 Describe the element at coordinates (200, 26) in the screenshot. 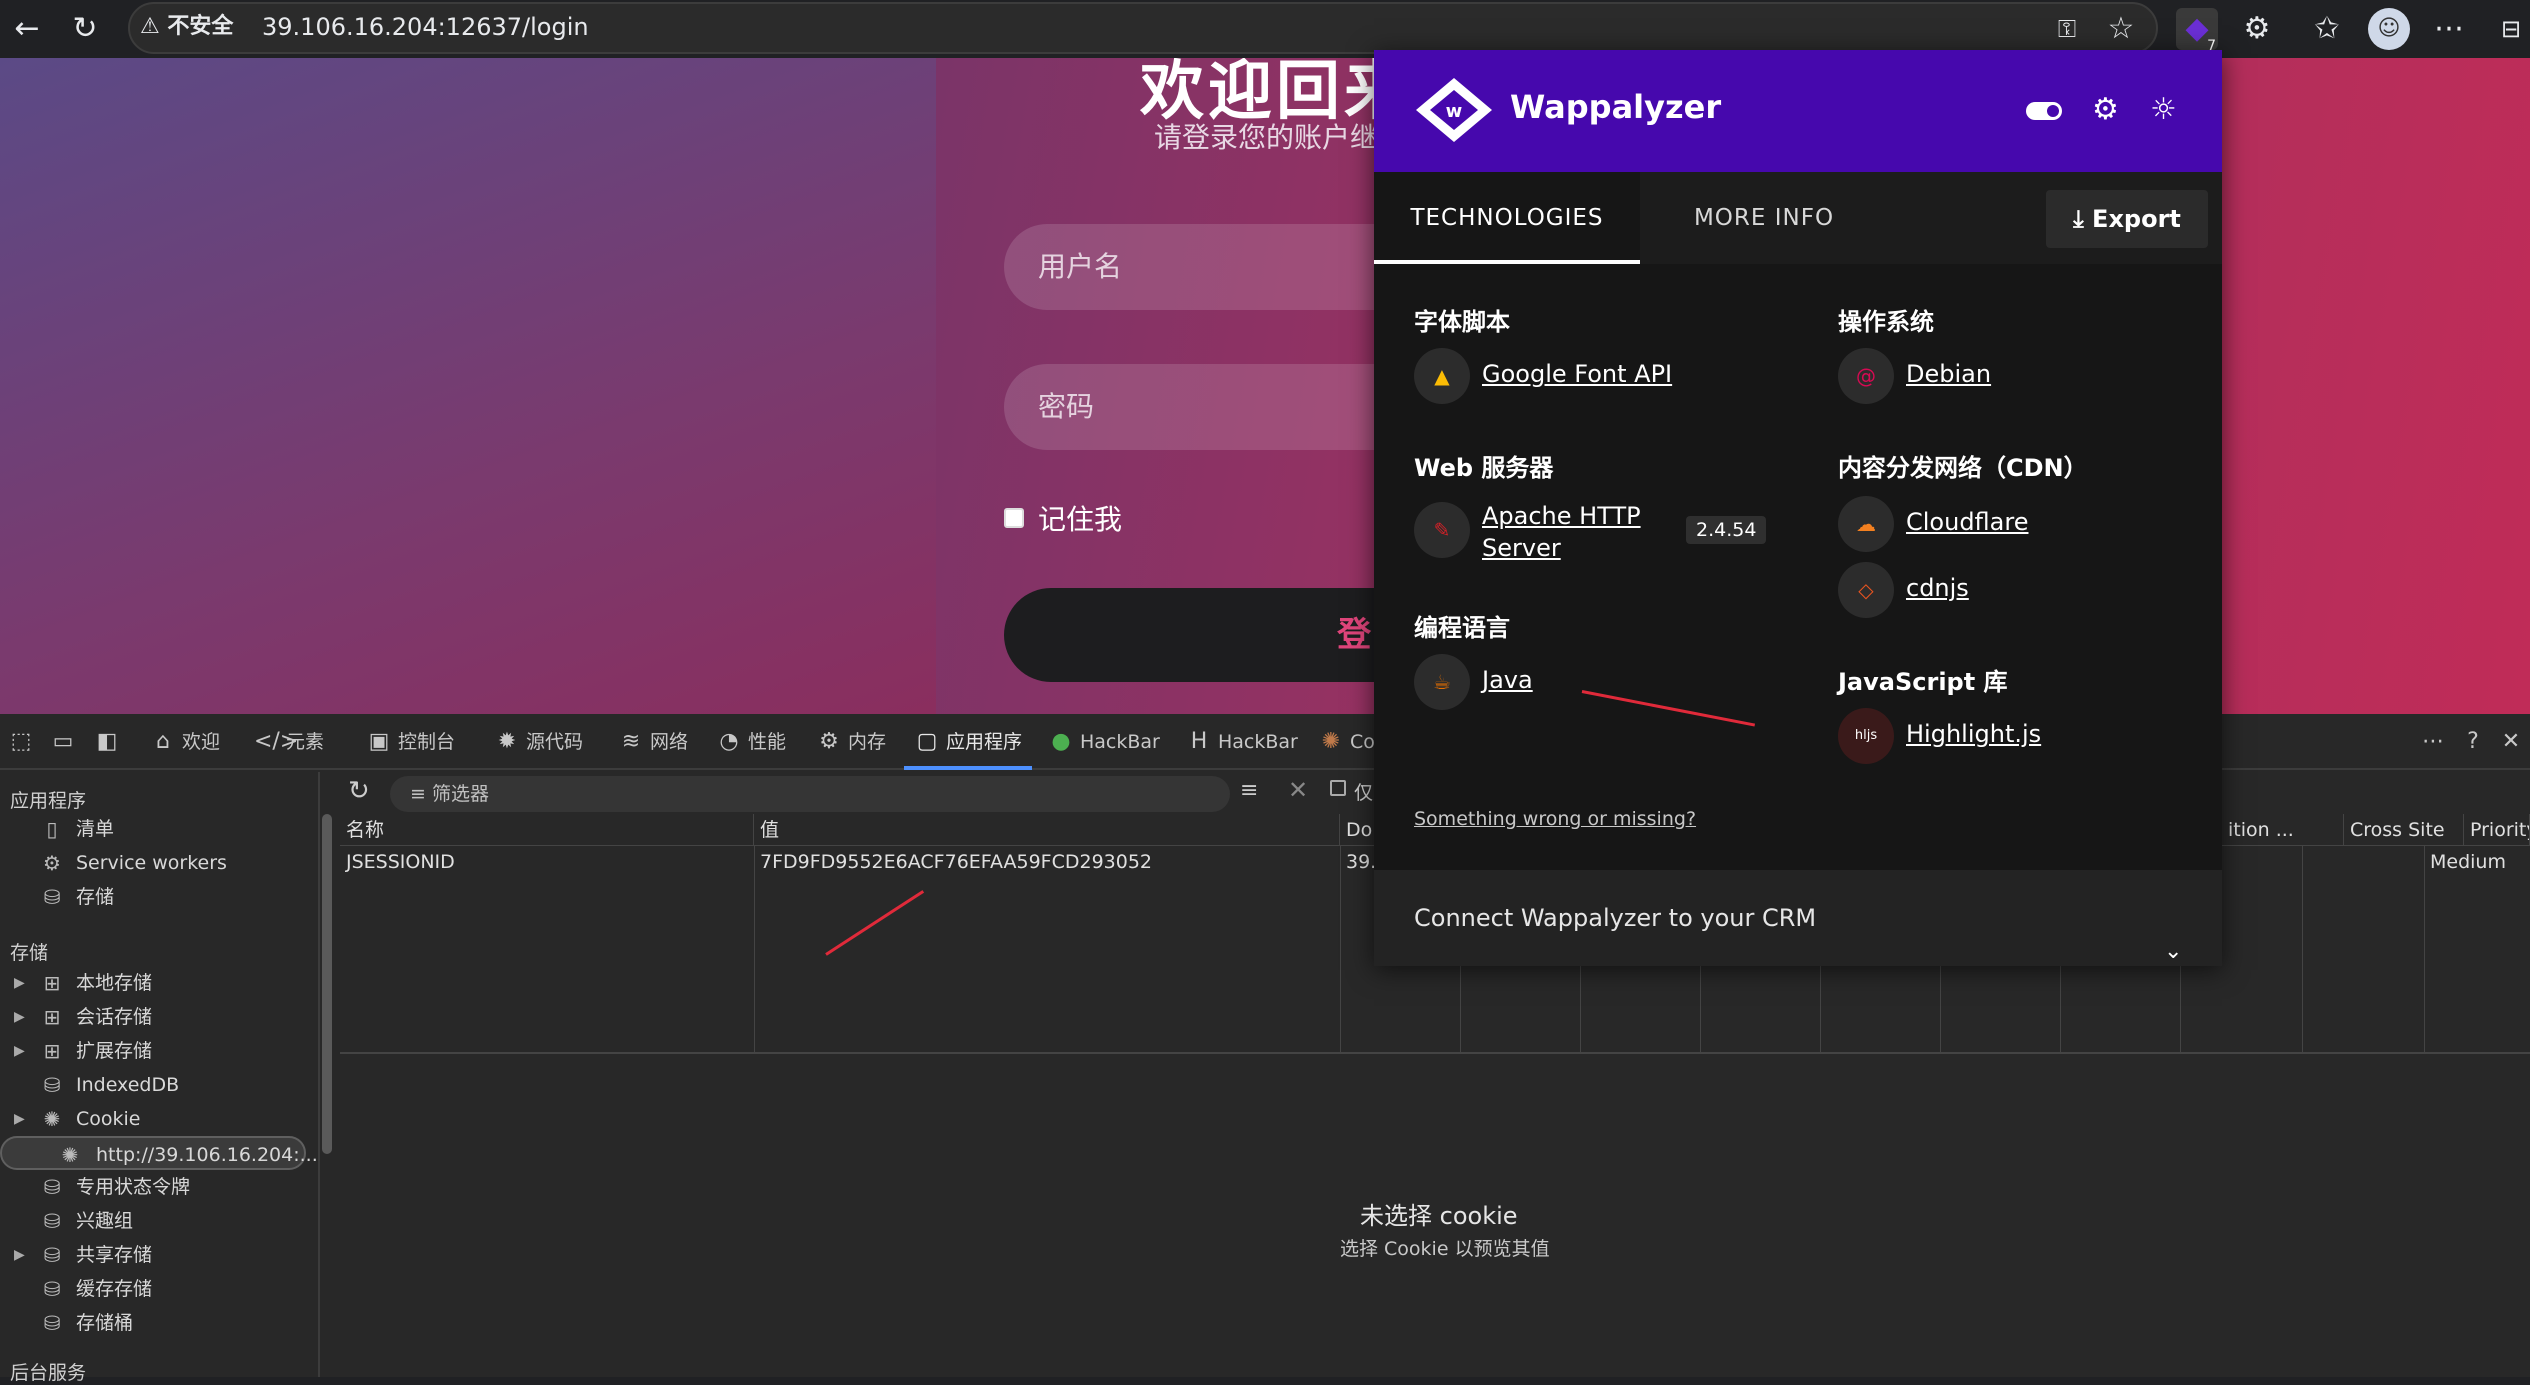

I see `security-label: 不安全` at that location.